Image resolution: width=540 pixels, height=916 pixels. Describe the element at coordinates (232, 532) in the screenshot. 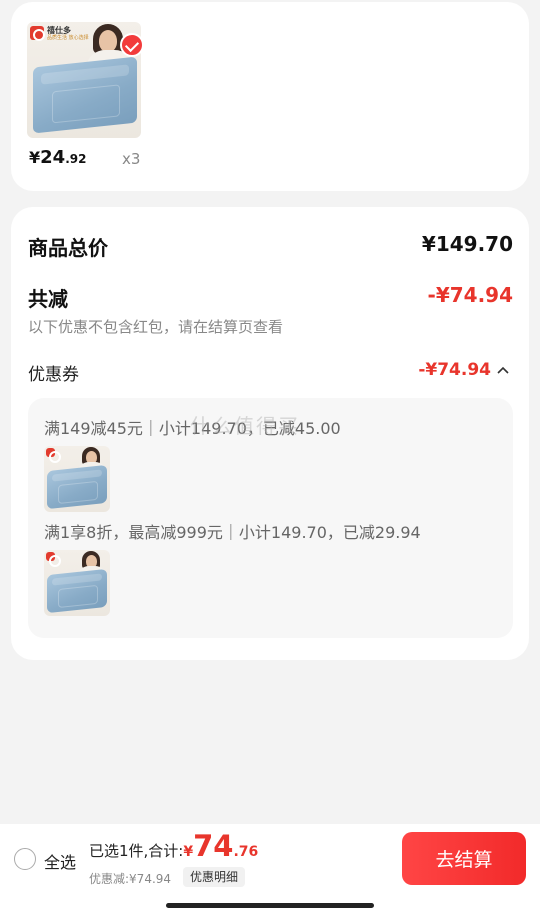

I see `coupon-rule: 满1享8折，最高减999元｜小计149.70，已减29.94` at that location.